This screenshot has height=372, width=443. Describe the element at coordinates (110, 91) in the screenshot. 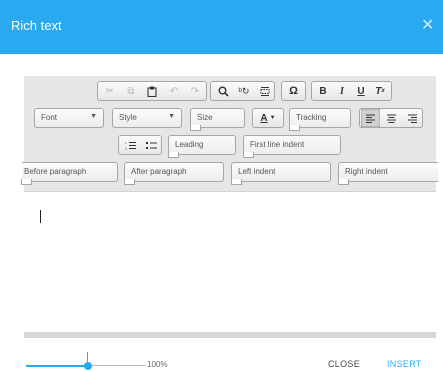

I see `cut-icon: ✂` at that location.